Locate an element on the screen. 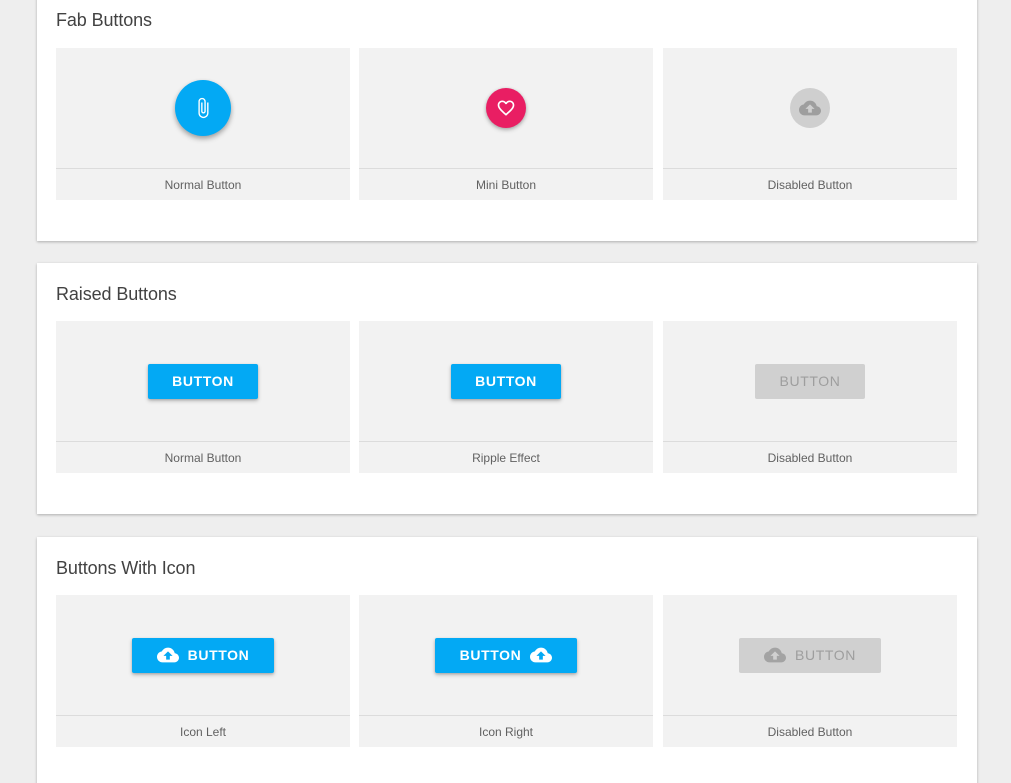  demo-cell-disabled-raised: BUTTON Disabled Button is located at coordinates (810, 397).